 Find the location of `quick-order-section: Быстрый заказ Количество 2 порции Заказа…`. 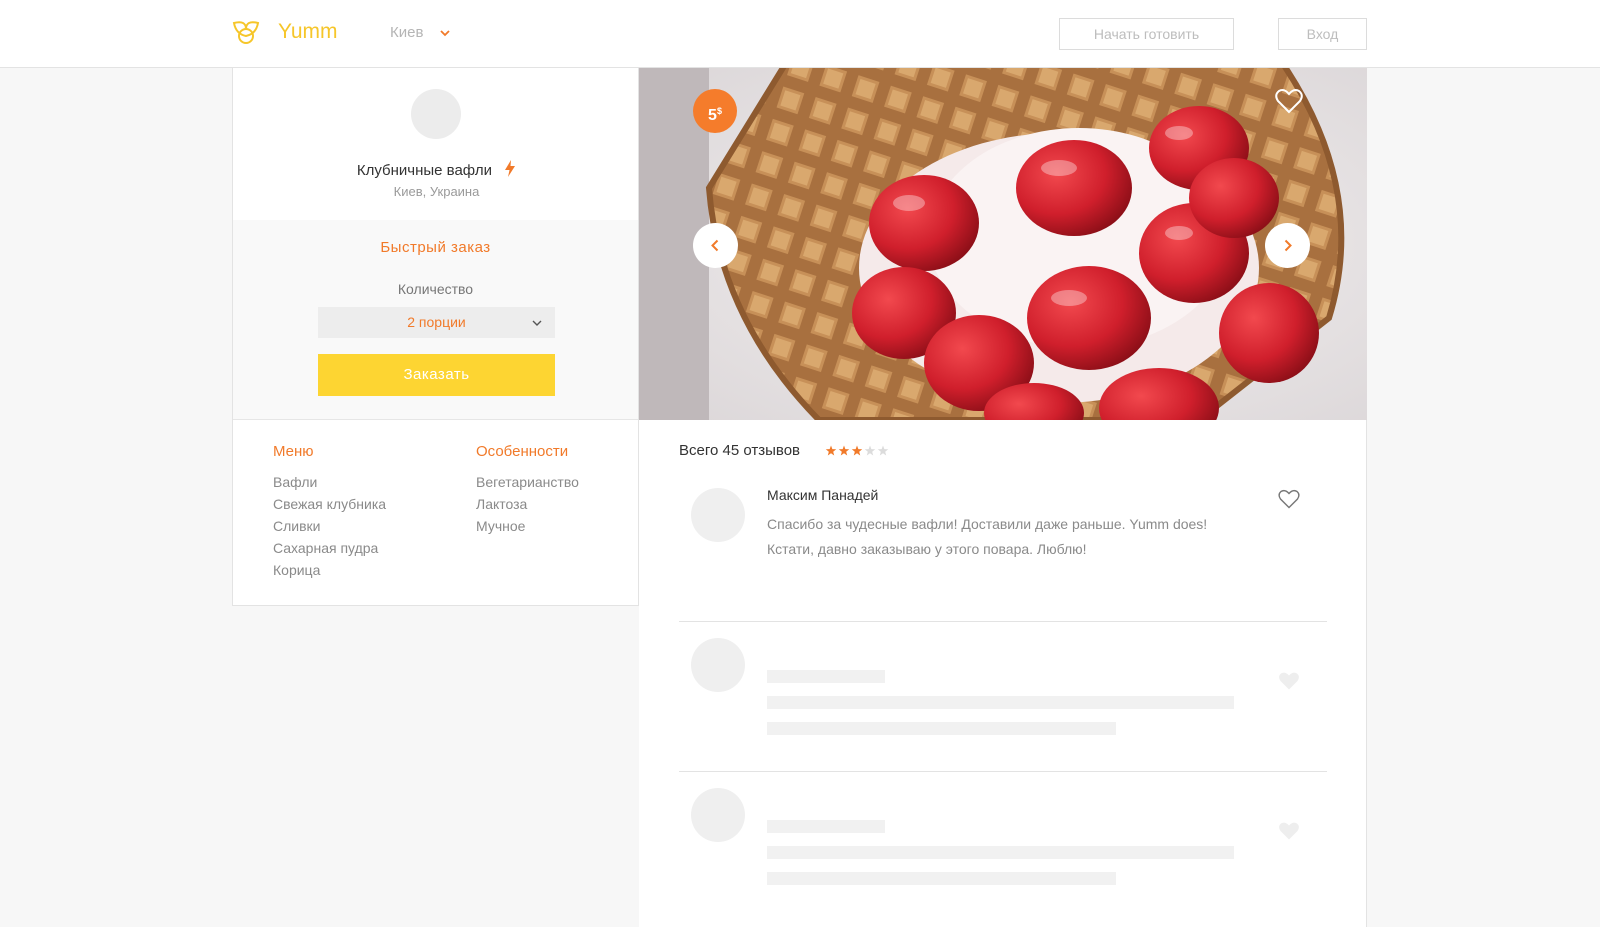

quick-order-section: Быстрый заказ Количество 2 порции Заказа… is located at coordinates (435, 320).